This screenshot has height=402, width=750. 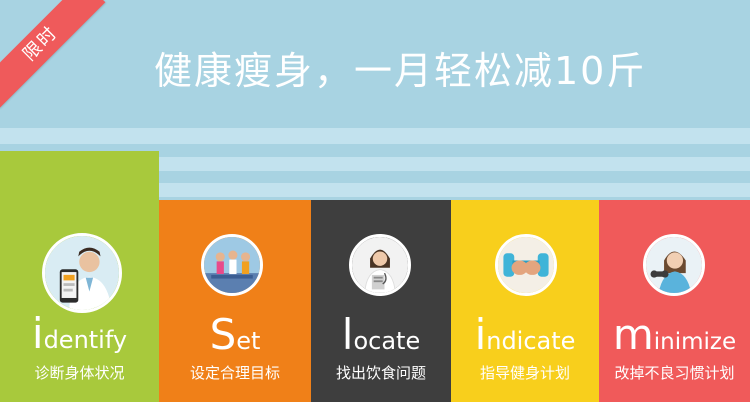 I want to click on headline: 健康瘦身，一月轻松减10斤, so click(x=400, y=71).